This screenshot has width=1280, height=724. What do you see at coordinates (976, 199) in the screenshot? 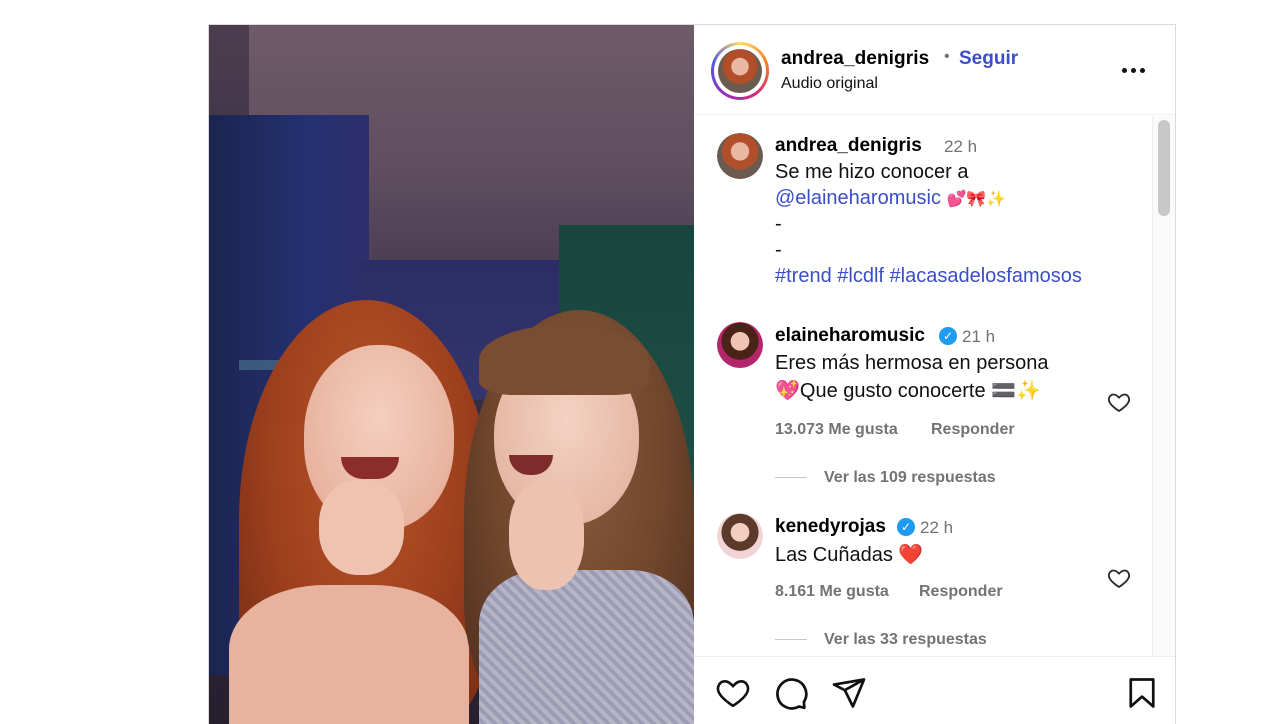
I see `caption-emojis: 💕🎀✨` at bounding box center [976, 199].